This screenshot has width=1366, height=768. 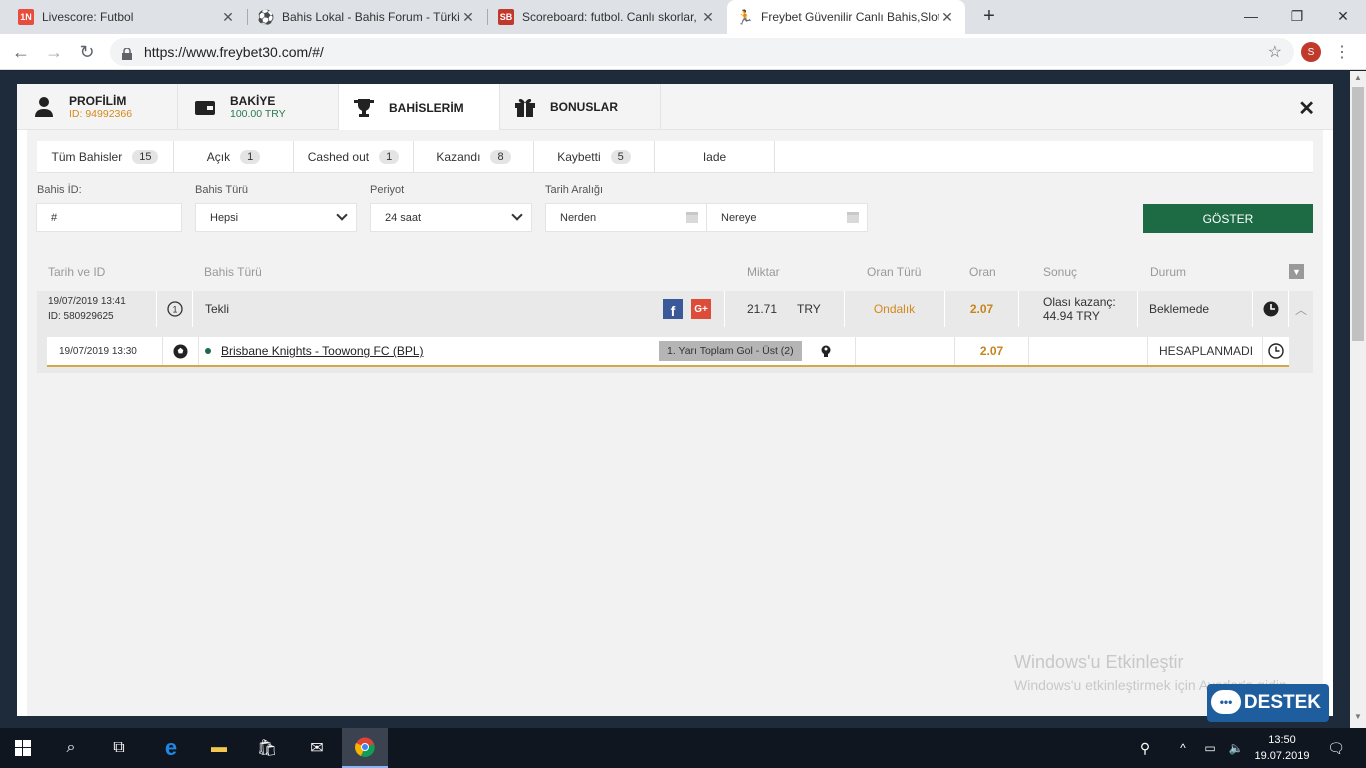 What do you see at coordinates (1358, 399) in the screenshot?
I see `page-scrollbar: ▲ ▼` at bounding box center [1358, 399].